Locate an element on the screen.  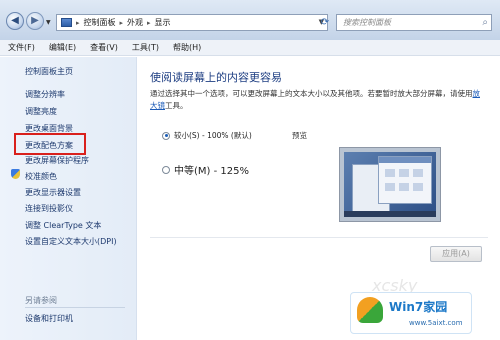
preview-monitor is located at coordinates (390, 184).